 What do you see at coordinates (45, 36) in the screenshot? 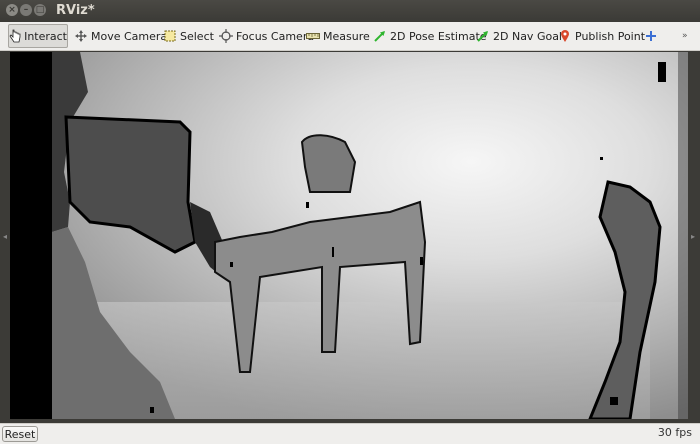
I see `tool-interact-label: Interact` at bounding box center [45, 36].